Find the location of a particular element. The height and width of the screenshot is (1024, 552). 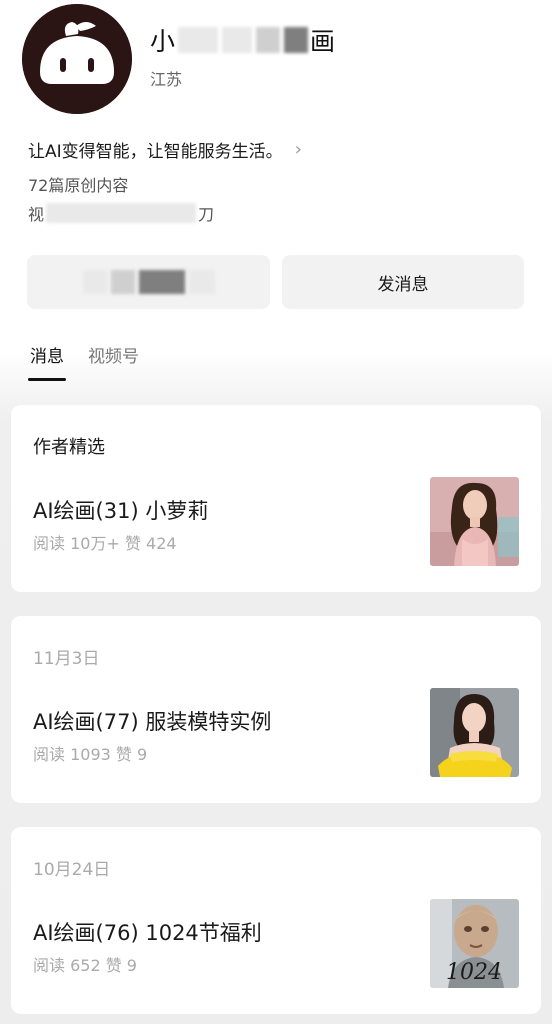

profile-bio: 让AI变得智能，让智能服务生活。 › is located at coordinates (165, 149).